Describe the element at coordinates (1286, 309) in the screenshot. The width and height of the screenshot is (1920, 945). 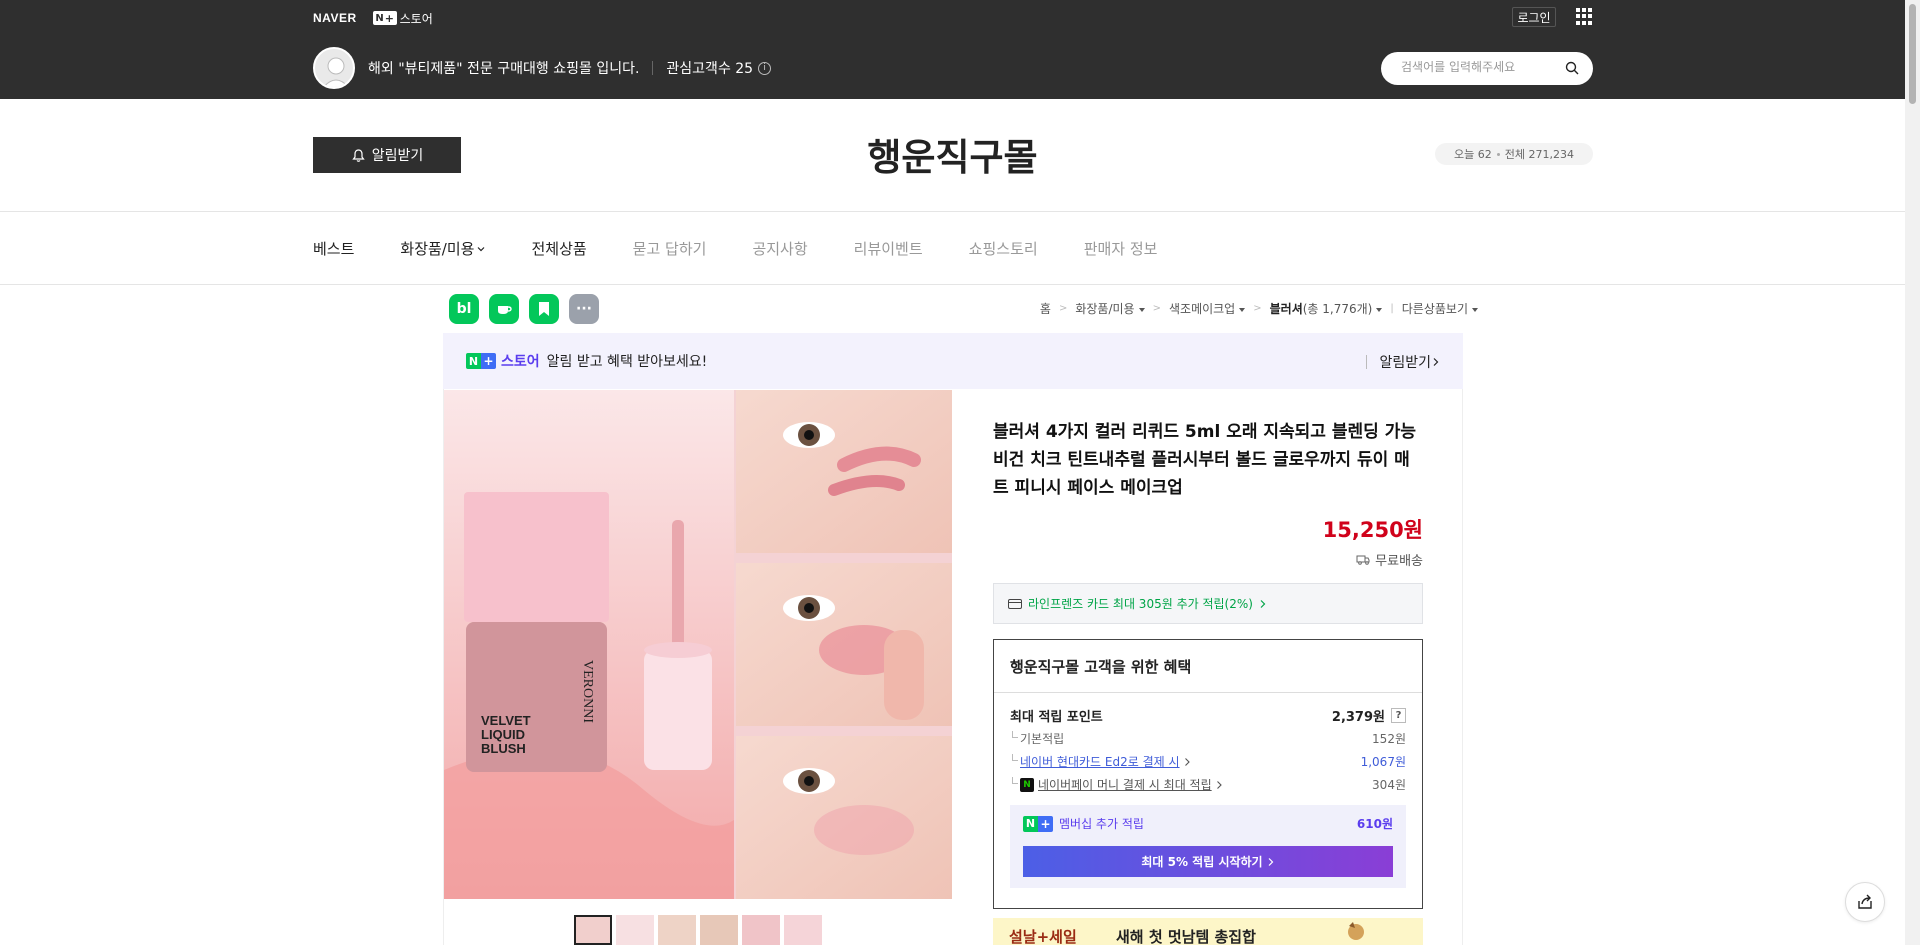
I see `breadcrumb-label: 블러셔` at that location.